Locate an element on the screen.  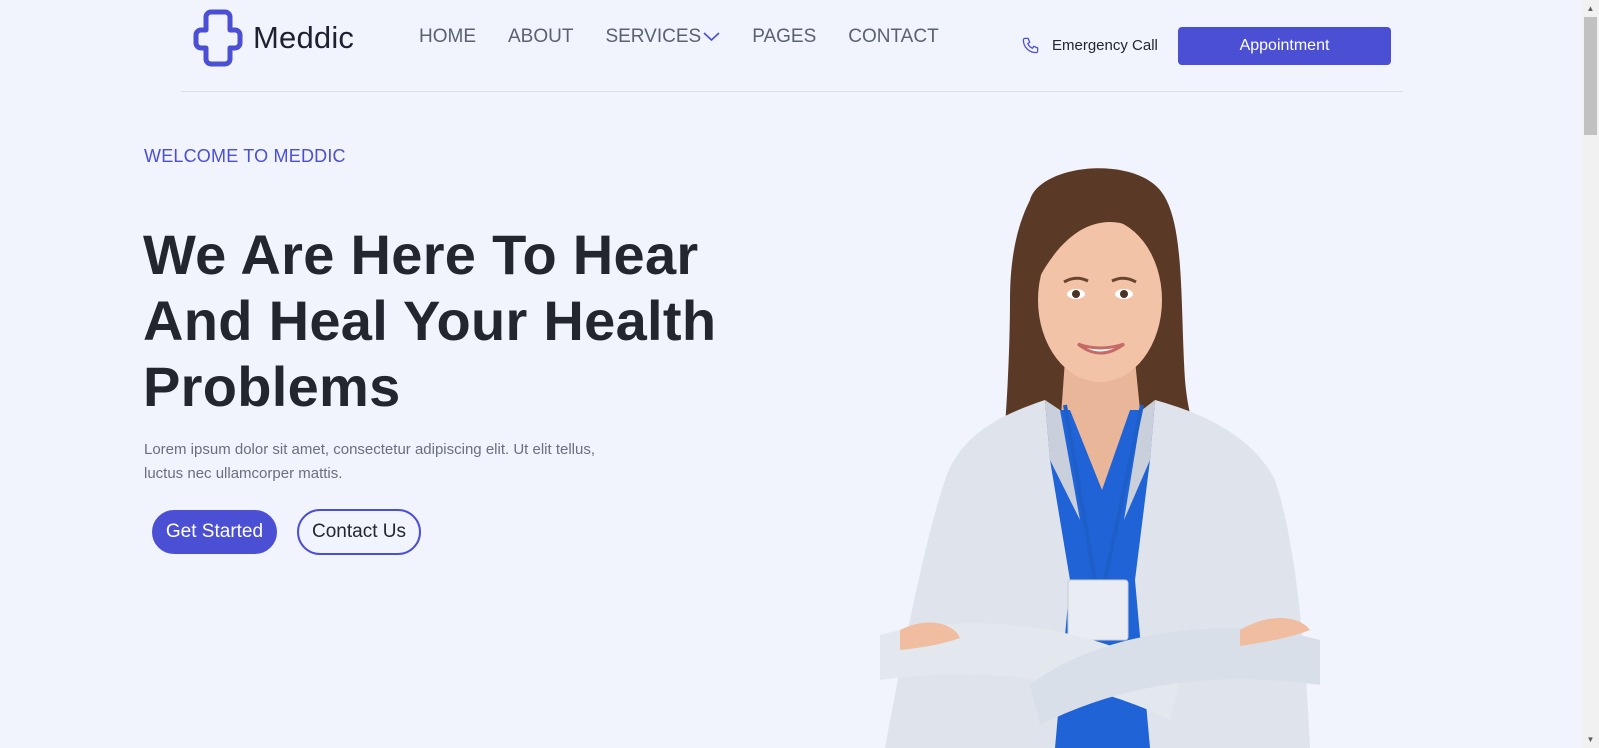
emergency-call-label: Emergency Call is located at coordinates (1105, 45).